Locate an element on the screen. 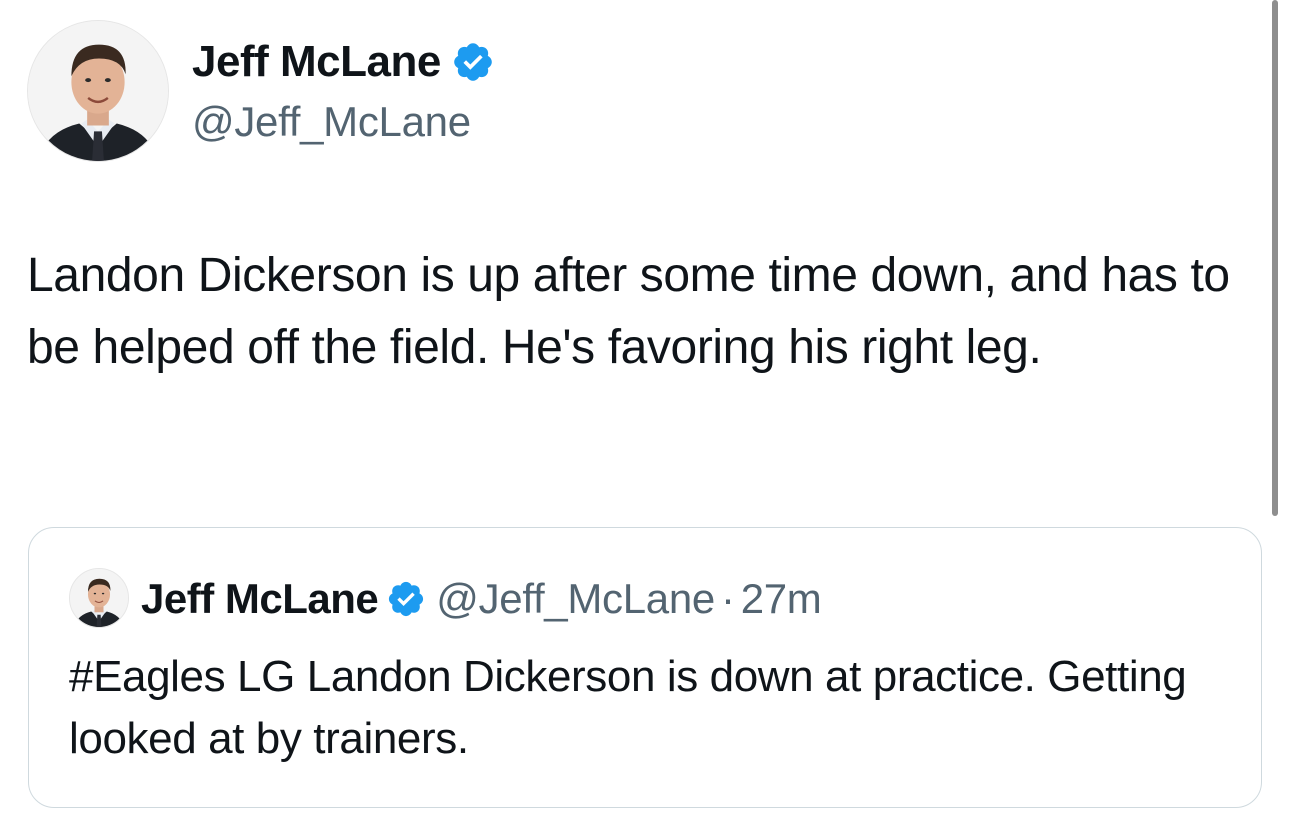 This screenshot has height=836, width=1290. quoted-tweet-header: Jeff McLane @Jeff_McLane · 27m is located at coordinates (481, 599).